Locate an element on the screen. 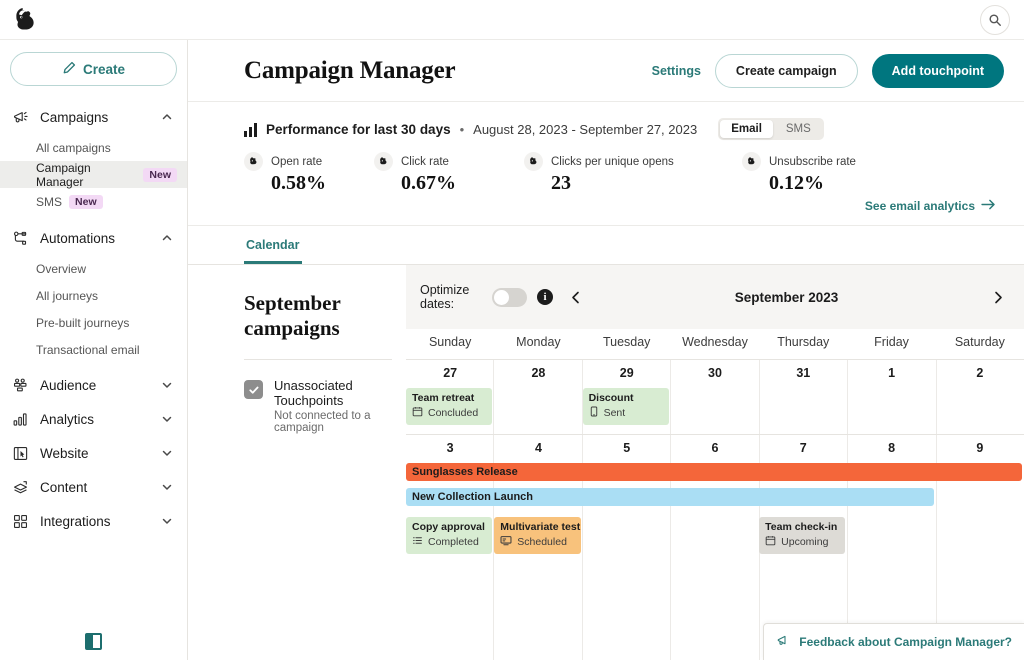 Image resolution: width=1024 pixels, height=660 pixels. channel-toggle: Email SMS is located at coordinates (771, 129).